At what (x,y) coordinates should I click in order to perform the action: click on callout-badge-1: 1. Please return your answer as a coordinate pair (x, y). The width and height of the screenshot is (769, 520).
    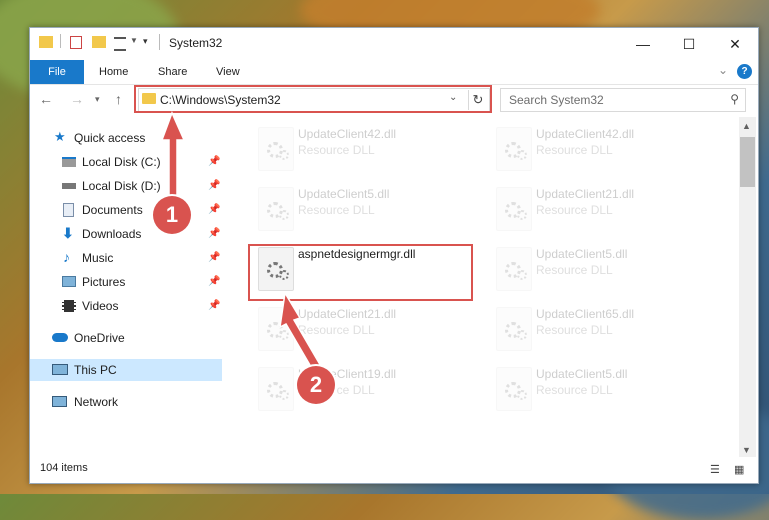
    Looking at the image, I should click on (172, 215).